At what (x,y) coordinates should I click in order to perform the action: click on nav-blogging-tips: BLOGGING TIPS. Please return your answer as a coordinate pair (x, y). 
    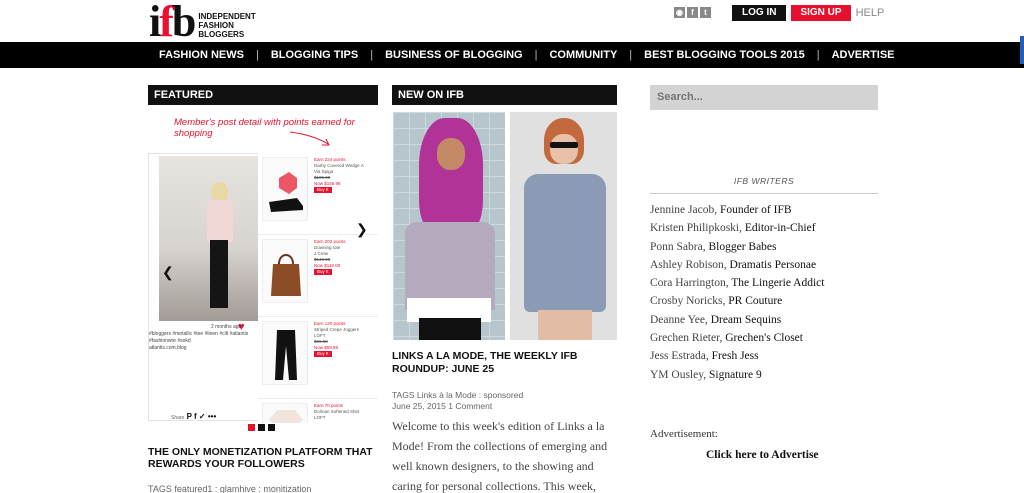
    Looking at the image, I should click on (314, 55).